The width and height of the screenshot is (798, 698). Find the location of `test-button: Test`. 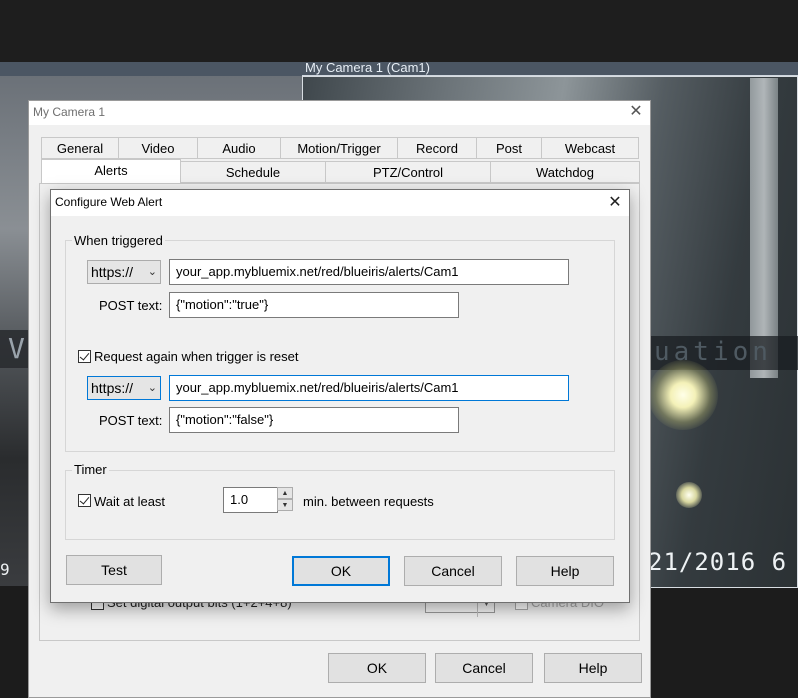

test-button: Test is located at coordinates (114, 570).